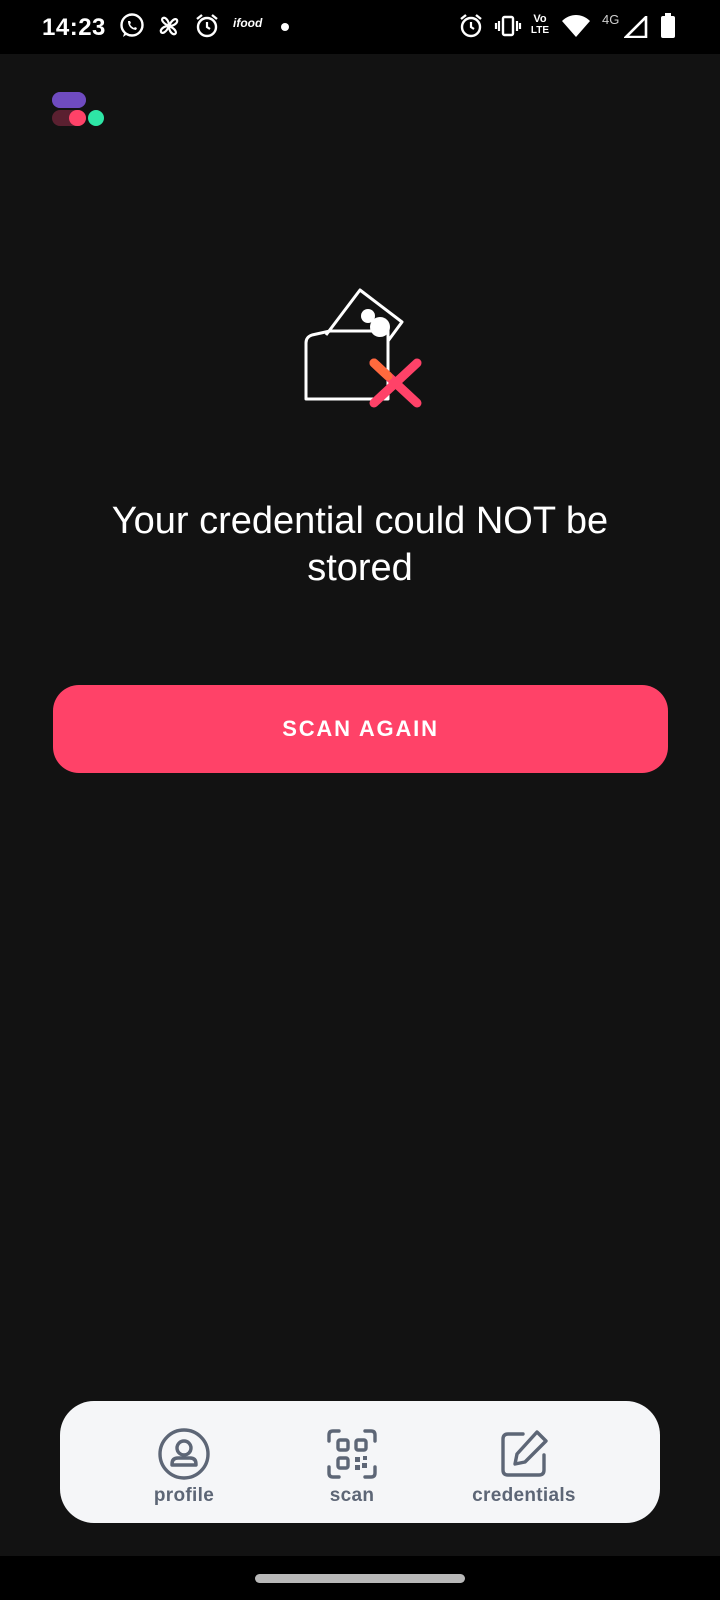 The width and height of the screenshot is (720, 1600). I want to click on edit-icon, so click(524, 1453).